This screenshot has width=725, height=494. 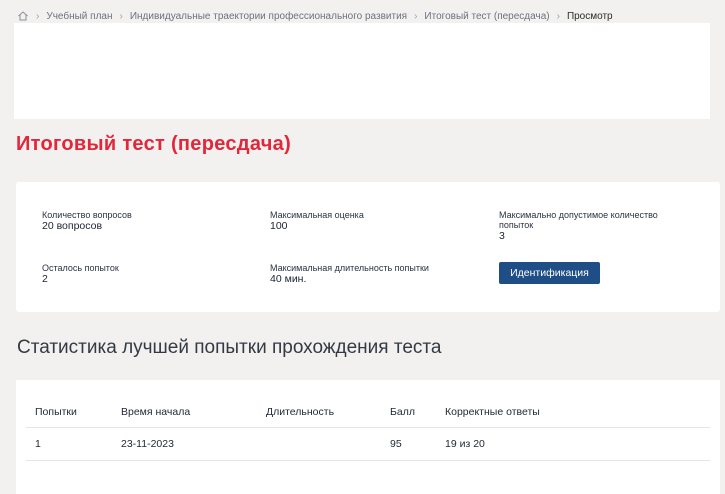 What do you see at coordinates (549, 273) in the screenshot?
I see `identification-button: Идентификация` at bounding box center [549, 273].